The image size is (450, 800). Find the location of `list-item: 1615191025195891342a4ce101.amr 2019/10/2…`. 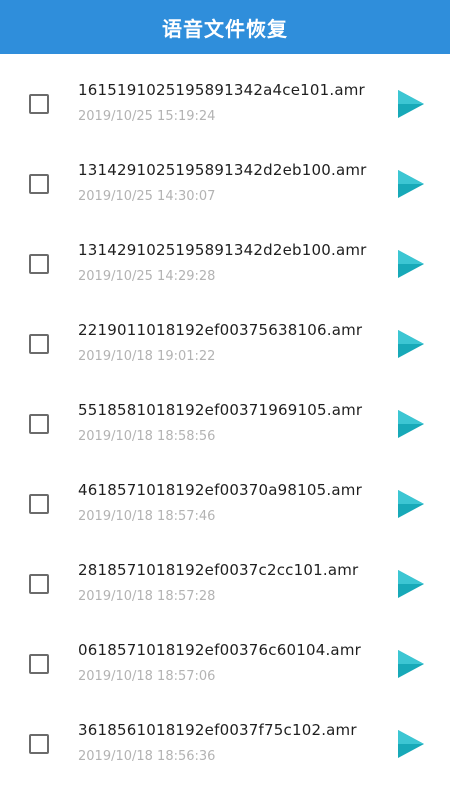

list-item: 1615191025195891342a4ce101.amr 2019/10/2… is located at coordinates (225, 94).